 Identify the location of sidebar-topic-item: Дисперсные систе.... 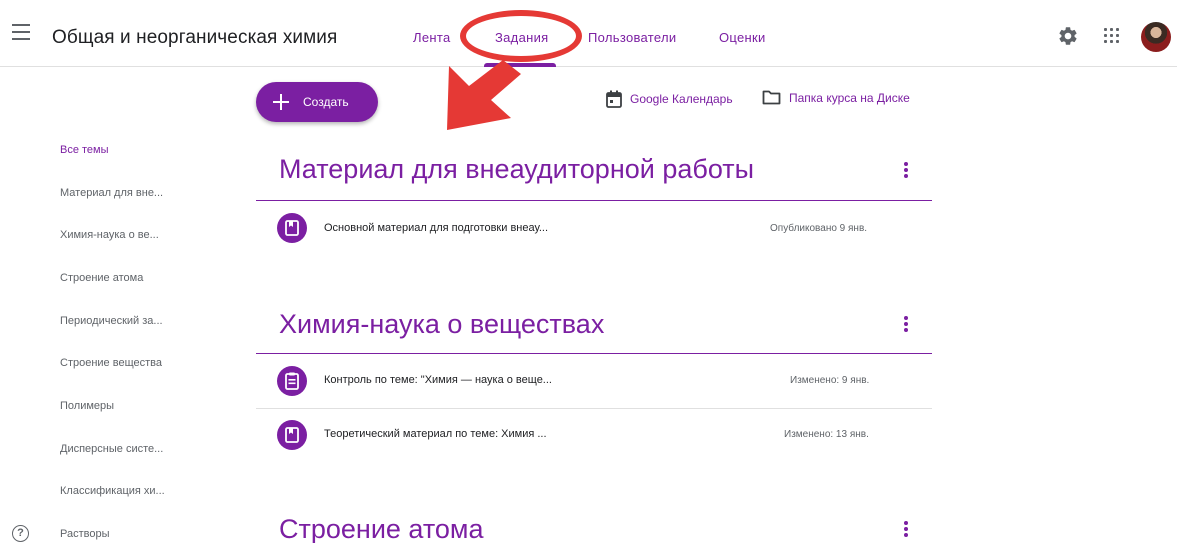
(111, 449).